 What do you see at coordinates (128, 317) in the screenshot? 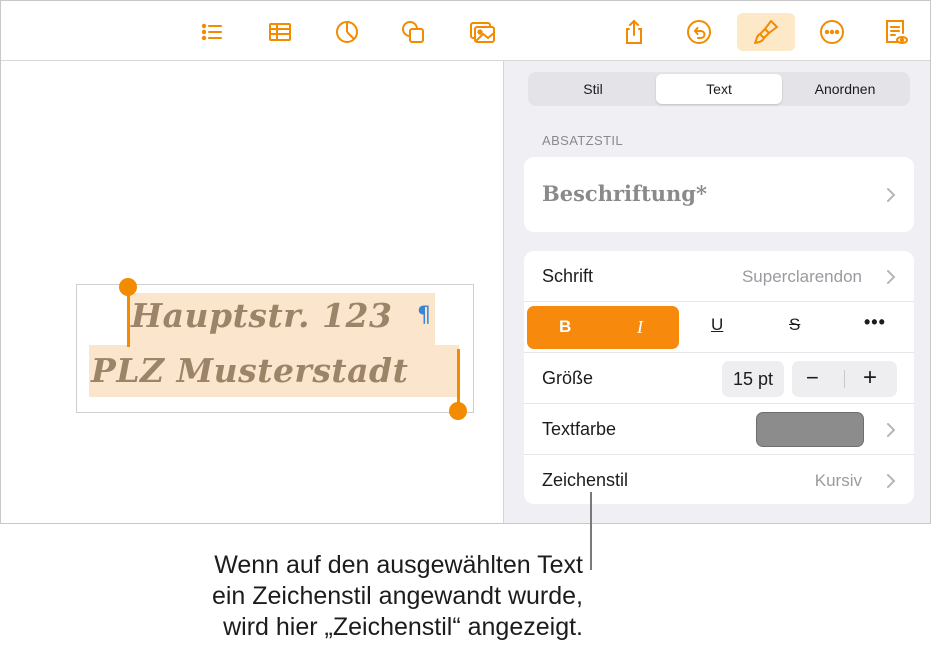
I see `selection-start-handle-bar` at bounding box center [128, 317].